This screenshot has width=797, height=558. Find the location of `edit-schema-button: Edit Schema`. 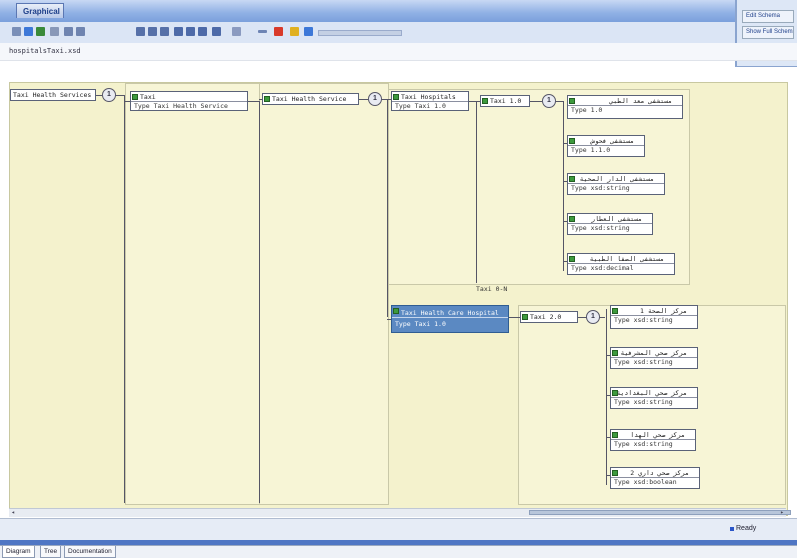

edit-schema-button: Edit Schema is located at coordinates (768, 16).